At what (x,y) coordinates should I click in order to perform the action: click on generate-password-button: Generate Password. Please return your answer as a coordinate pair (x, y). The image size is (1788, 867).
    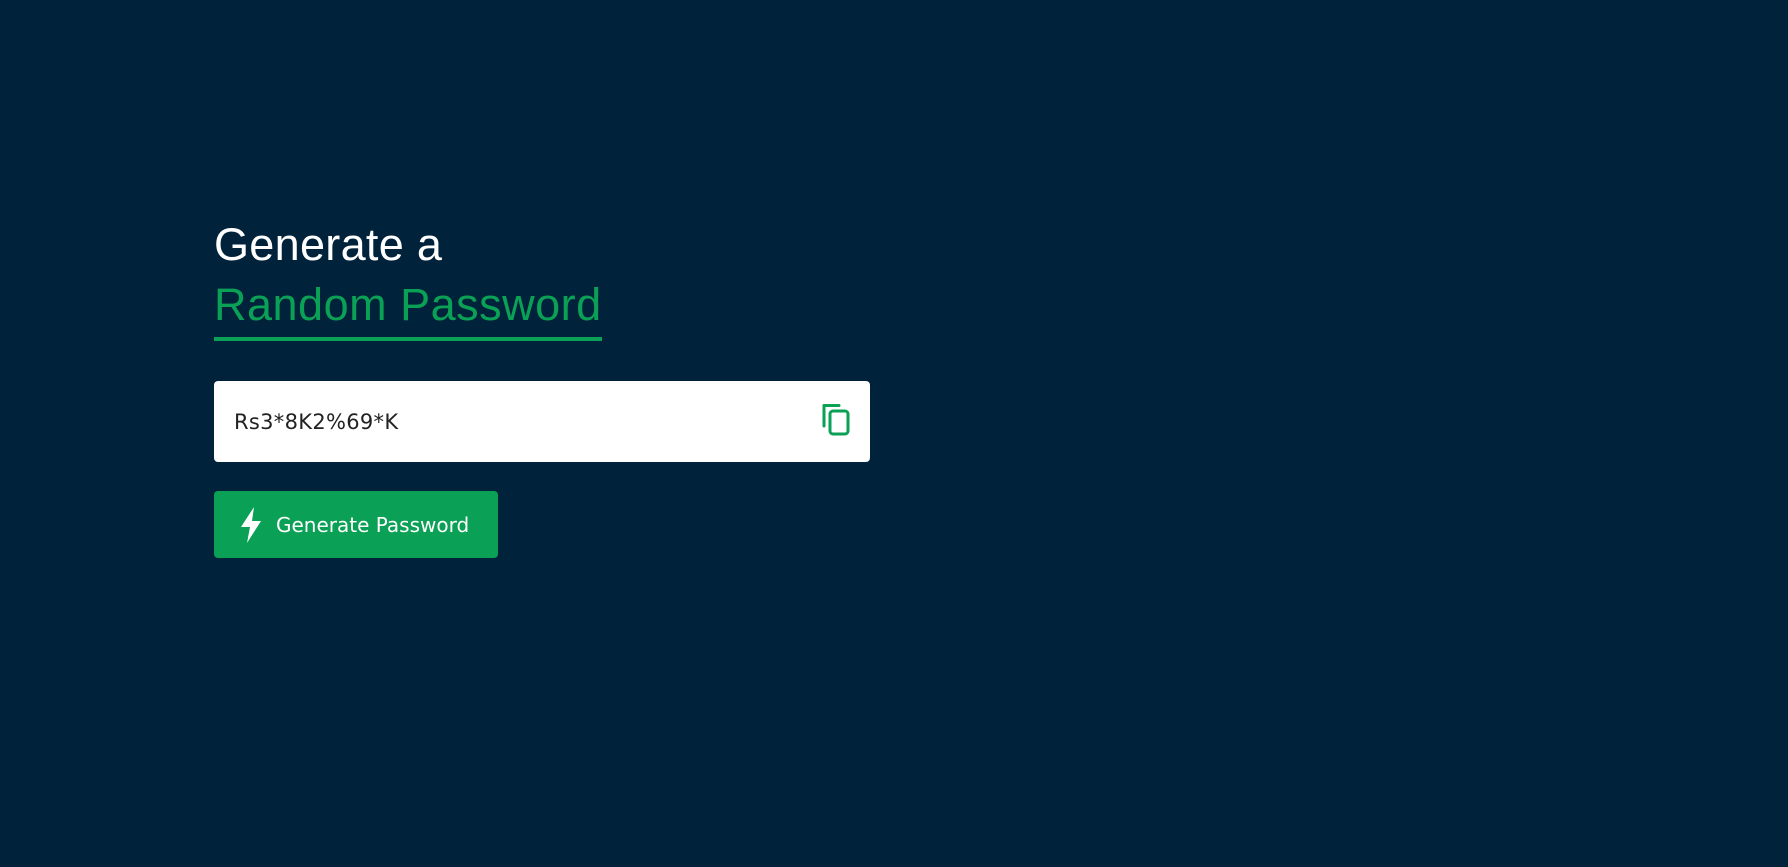
    Looking at the image, I should click on (356, 524).